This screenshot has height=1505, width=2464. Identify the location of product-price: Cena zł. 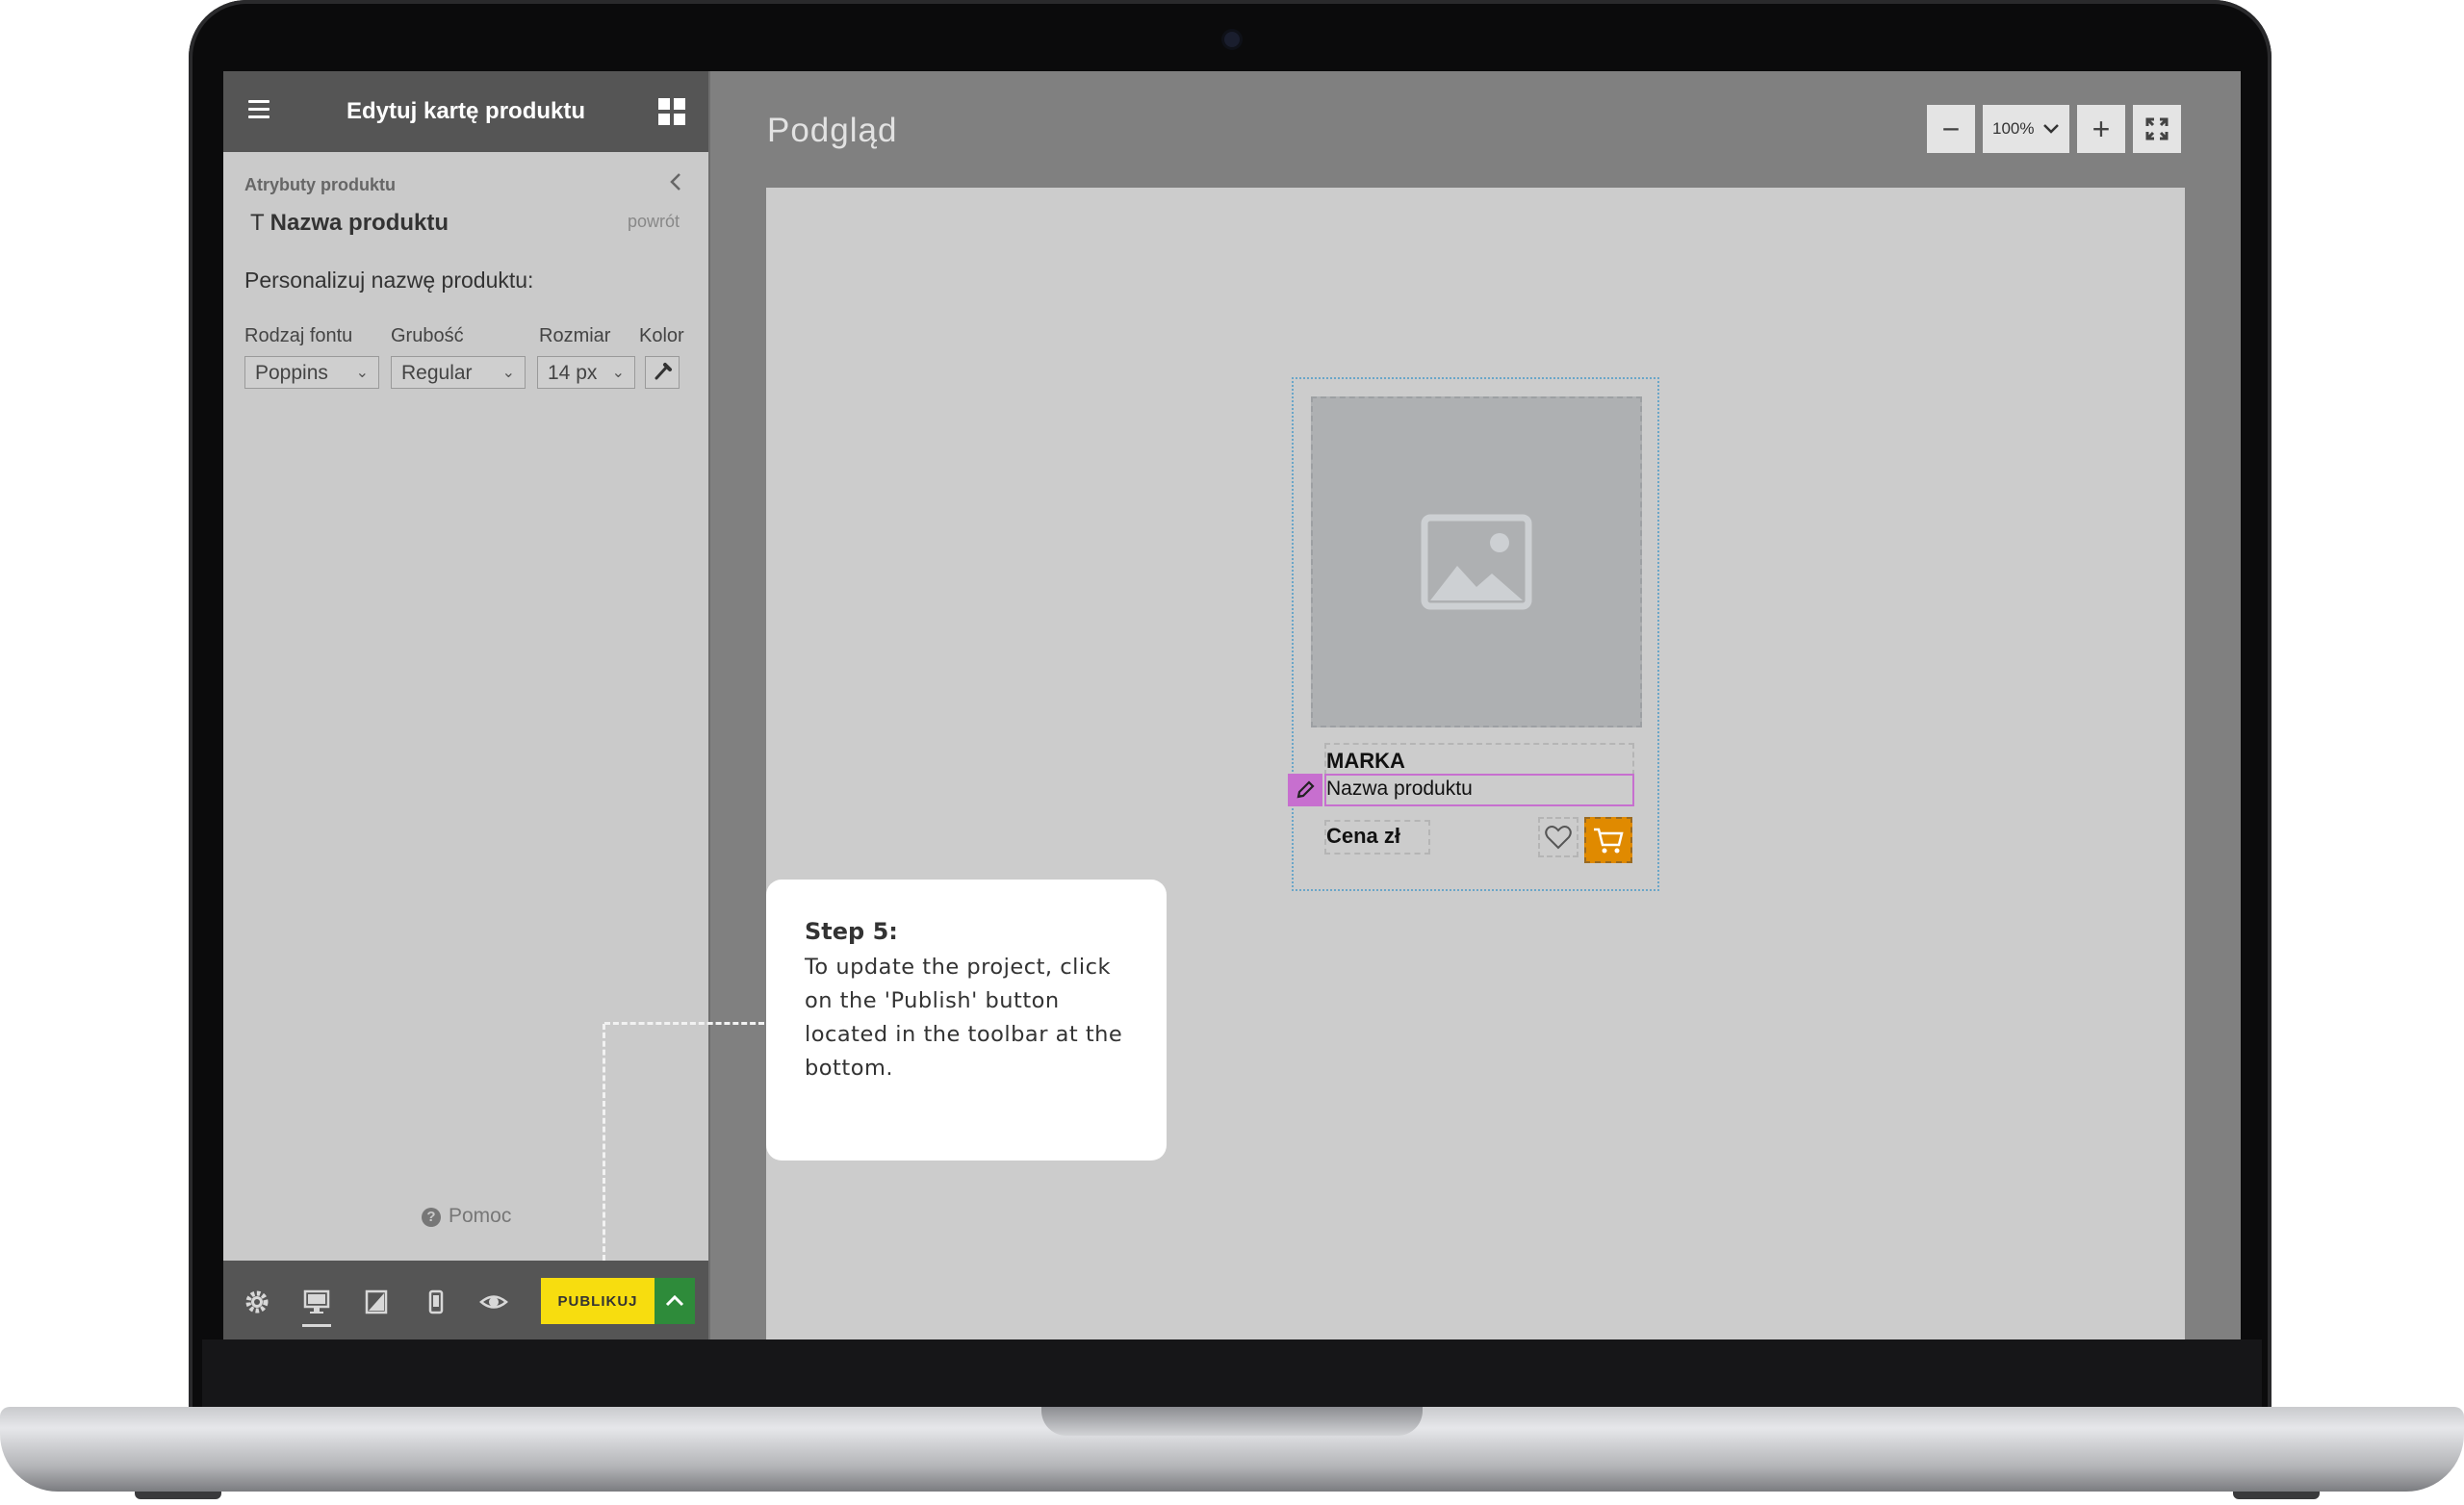
(1363, 836).